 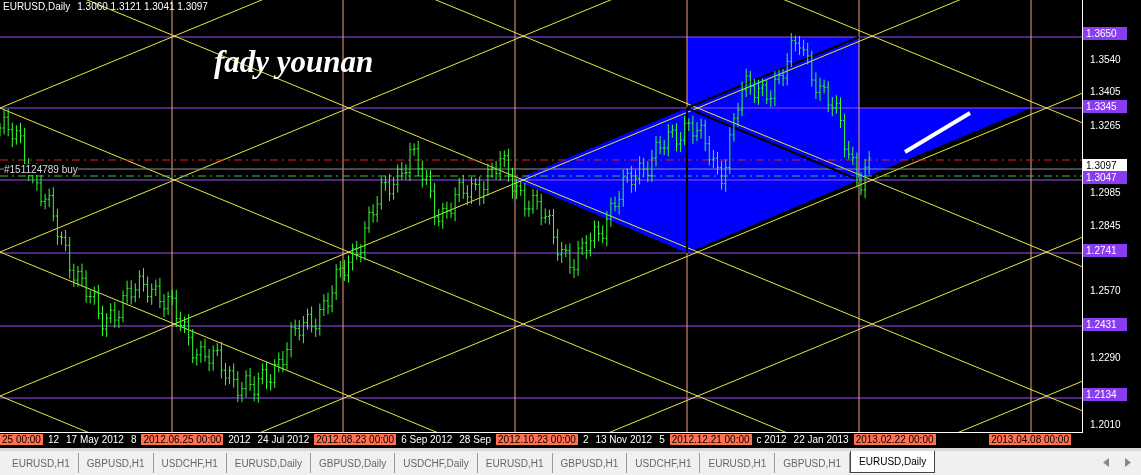 What do you see at coordinates (894, 439) in the screenshot?
I see `time-marker-badge: 2013.02.22 00:00` at bounding box center [894, 439].